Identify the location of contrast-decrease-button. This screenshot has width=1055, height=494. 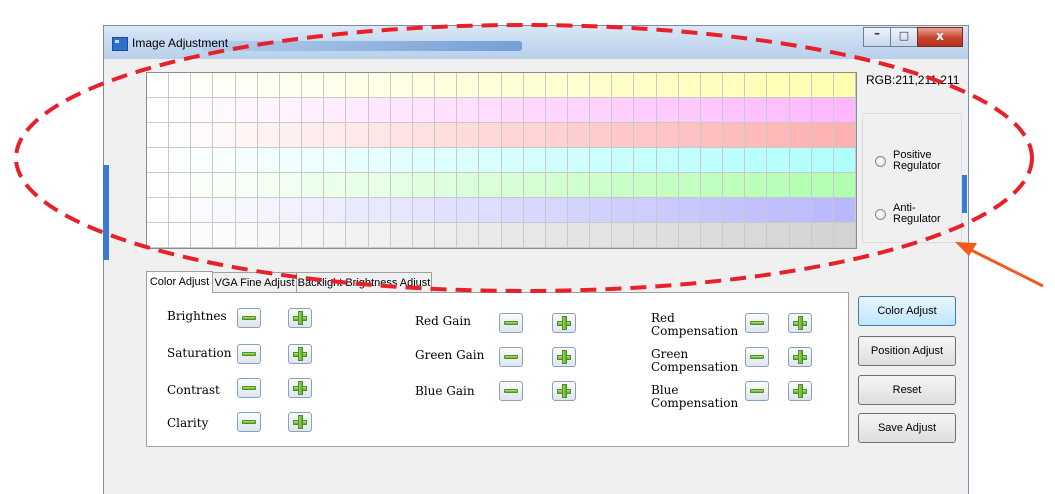
(249, 388).